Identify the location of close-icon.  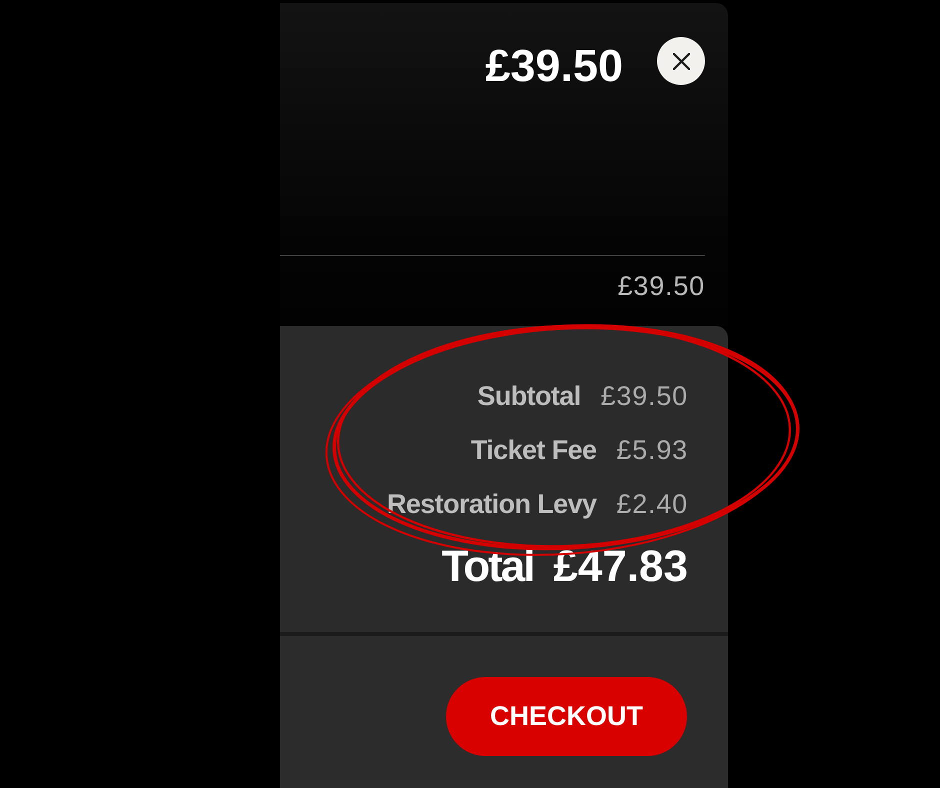
(681, 61).